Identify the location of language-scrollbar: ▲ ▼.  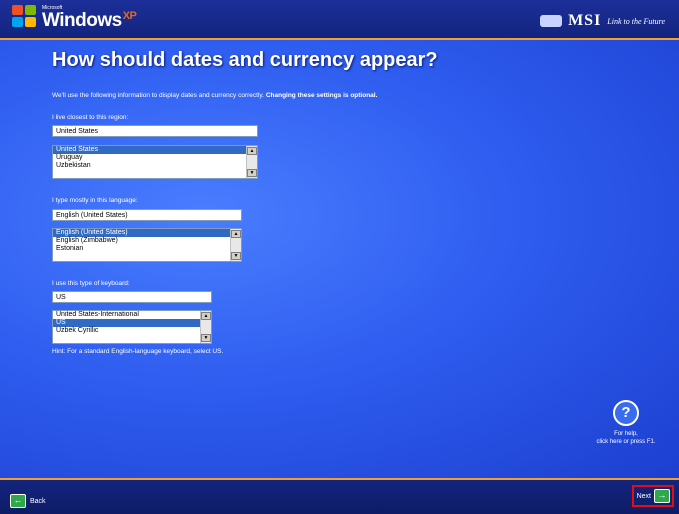
(235, 245).